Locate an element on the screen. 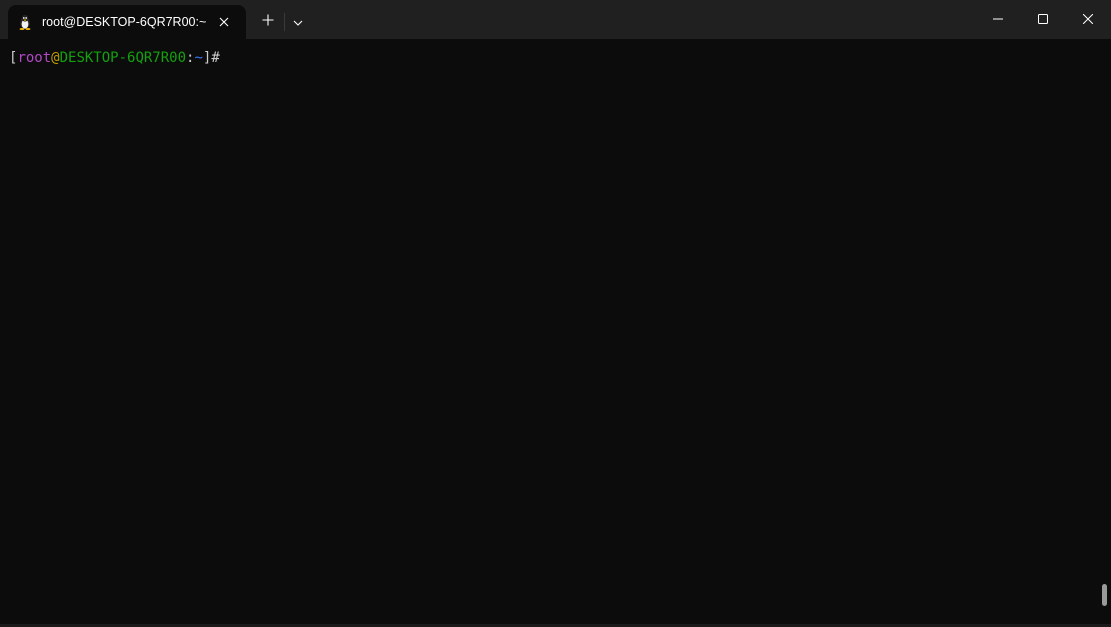 The height and width of the screenshot is (627, 1111). prompt-symbol: # is located at coordinates (215, 58).